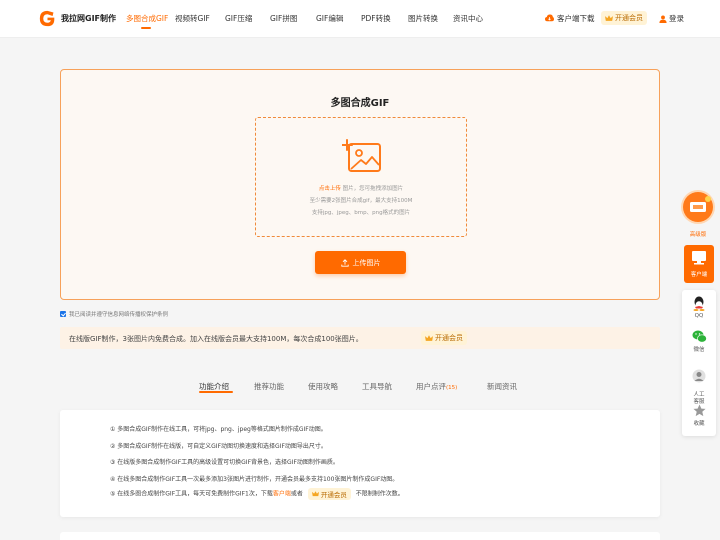 Image resolution: width=720 pixels, height=540 pixels. What do you see at coordinates (676, 18) in the screenshot?
I see `login-label: 登录` at bounding box center [676, 18].